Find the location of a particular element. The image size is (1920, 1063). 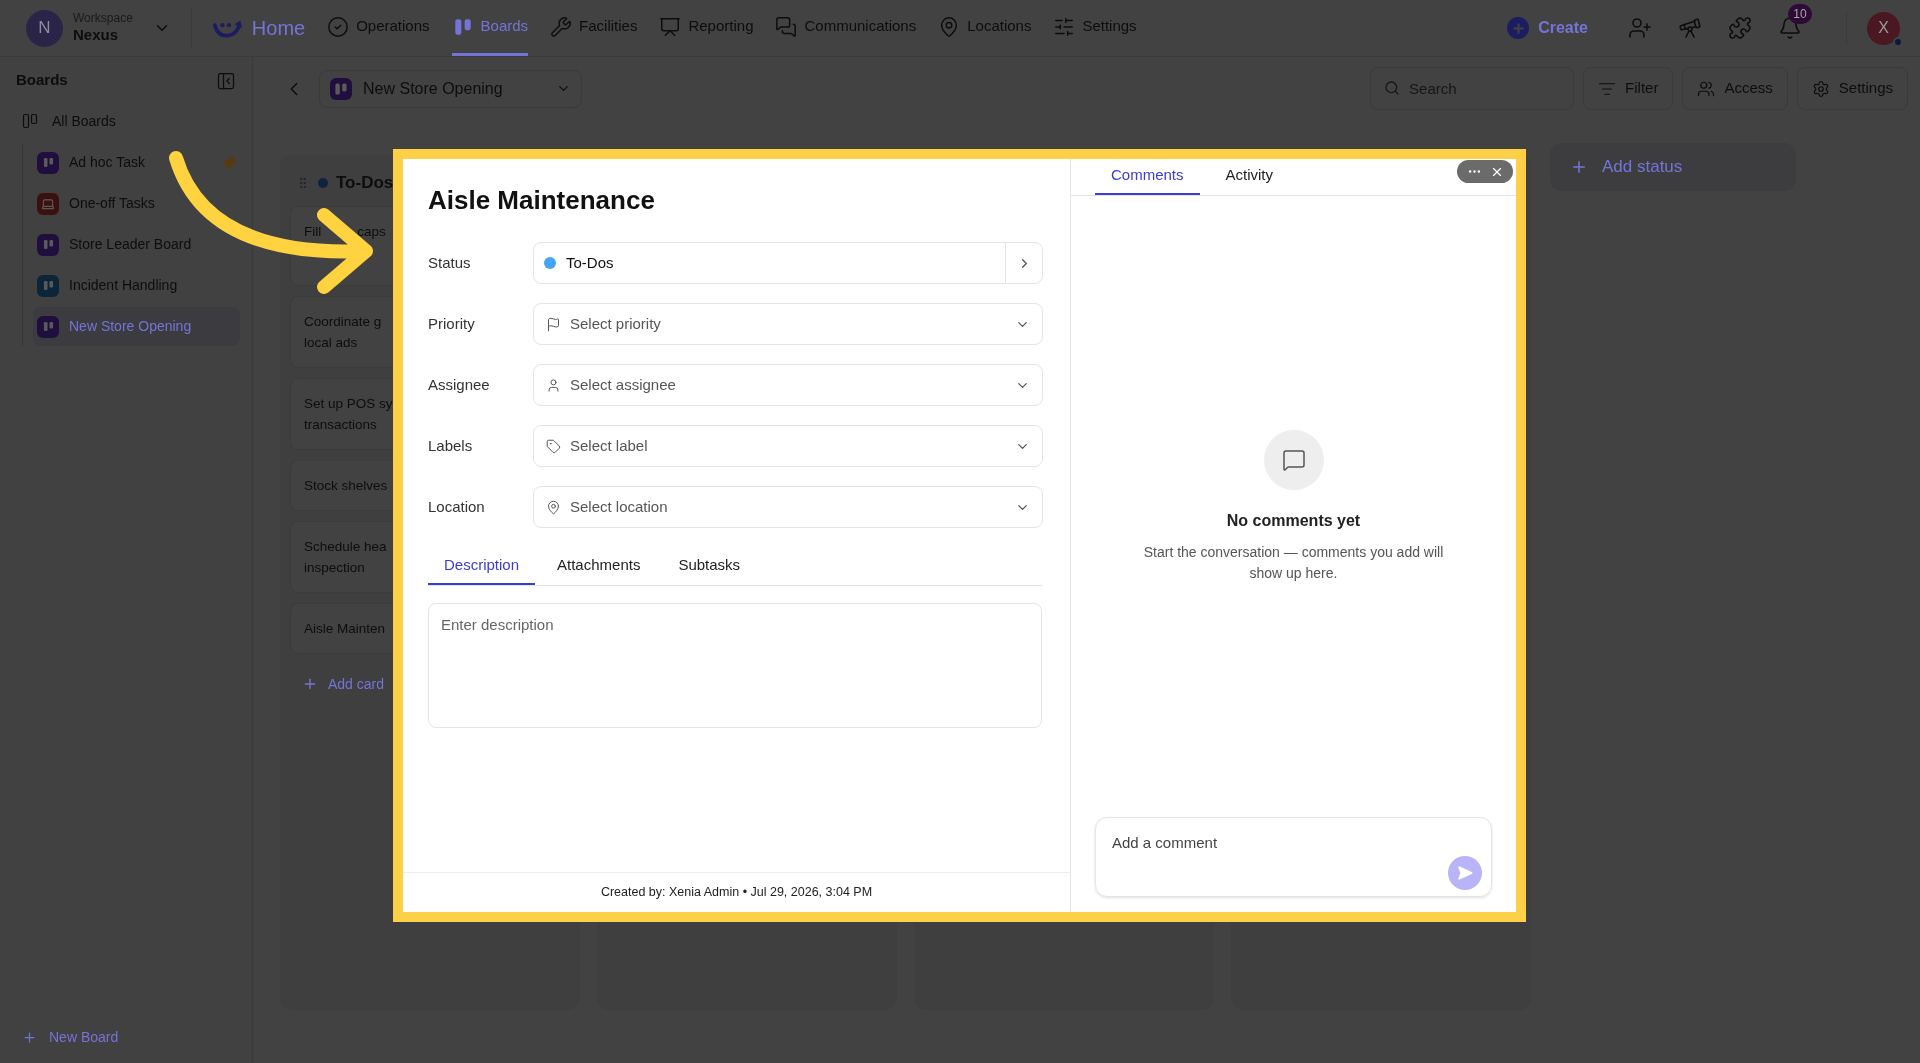

presentation-icon is located at coordinates (670, 26).